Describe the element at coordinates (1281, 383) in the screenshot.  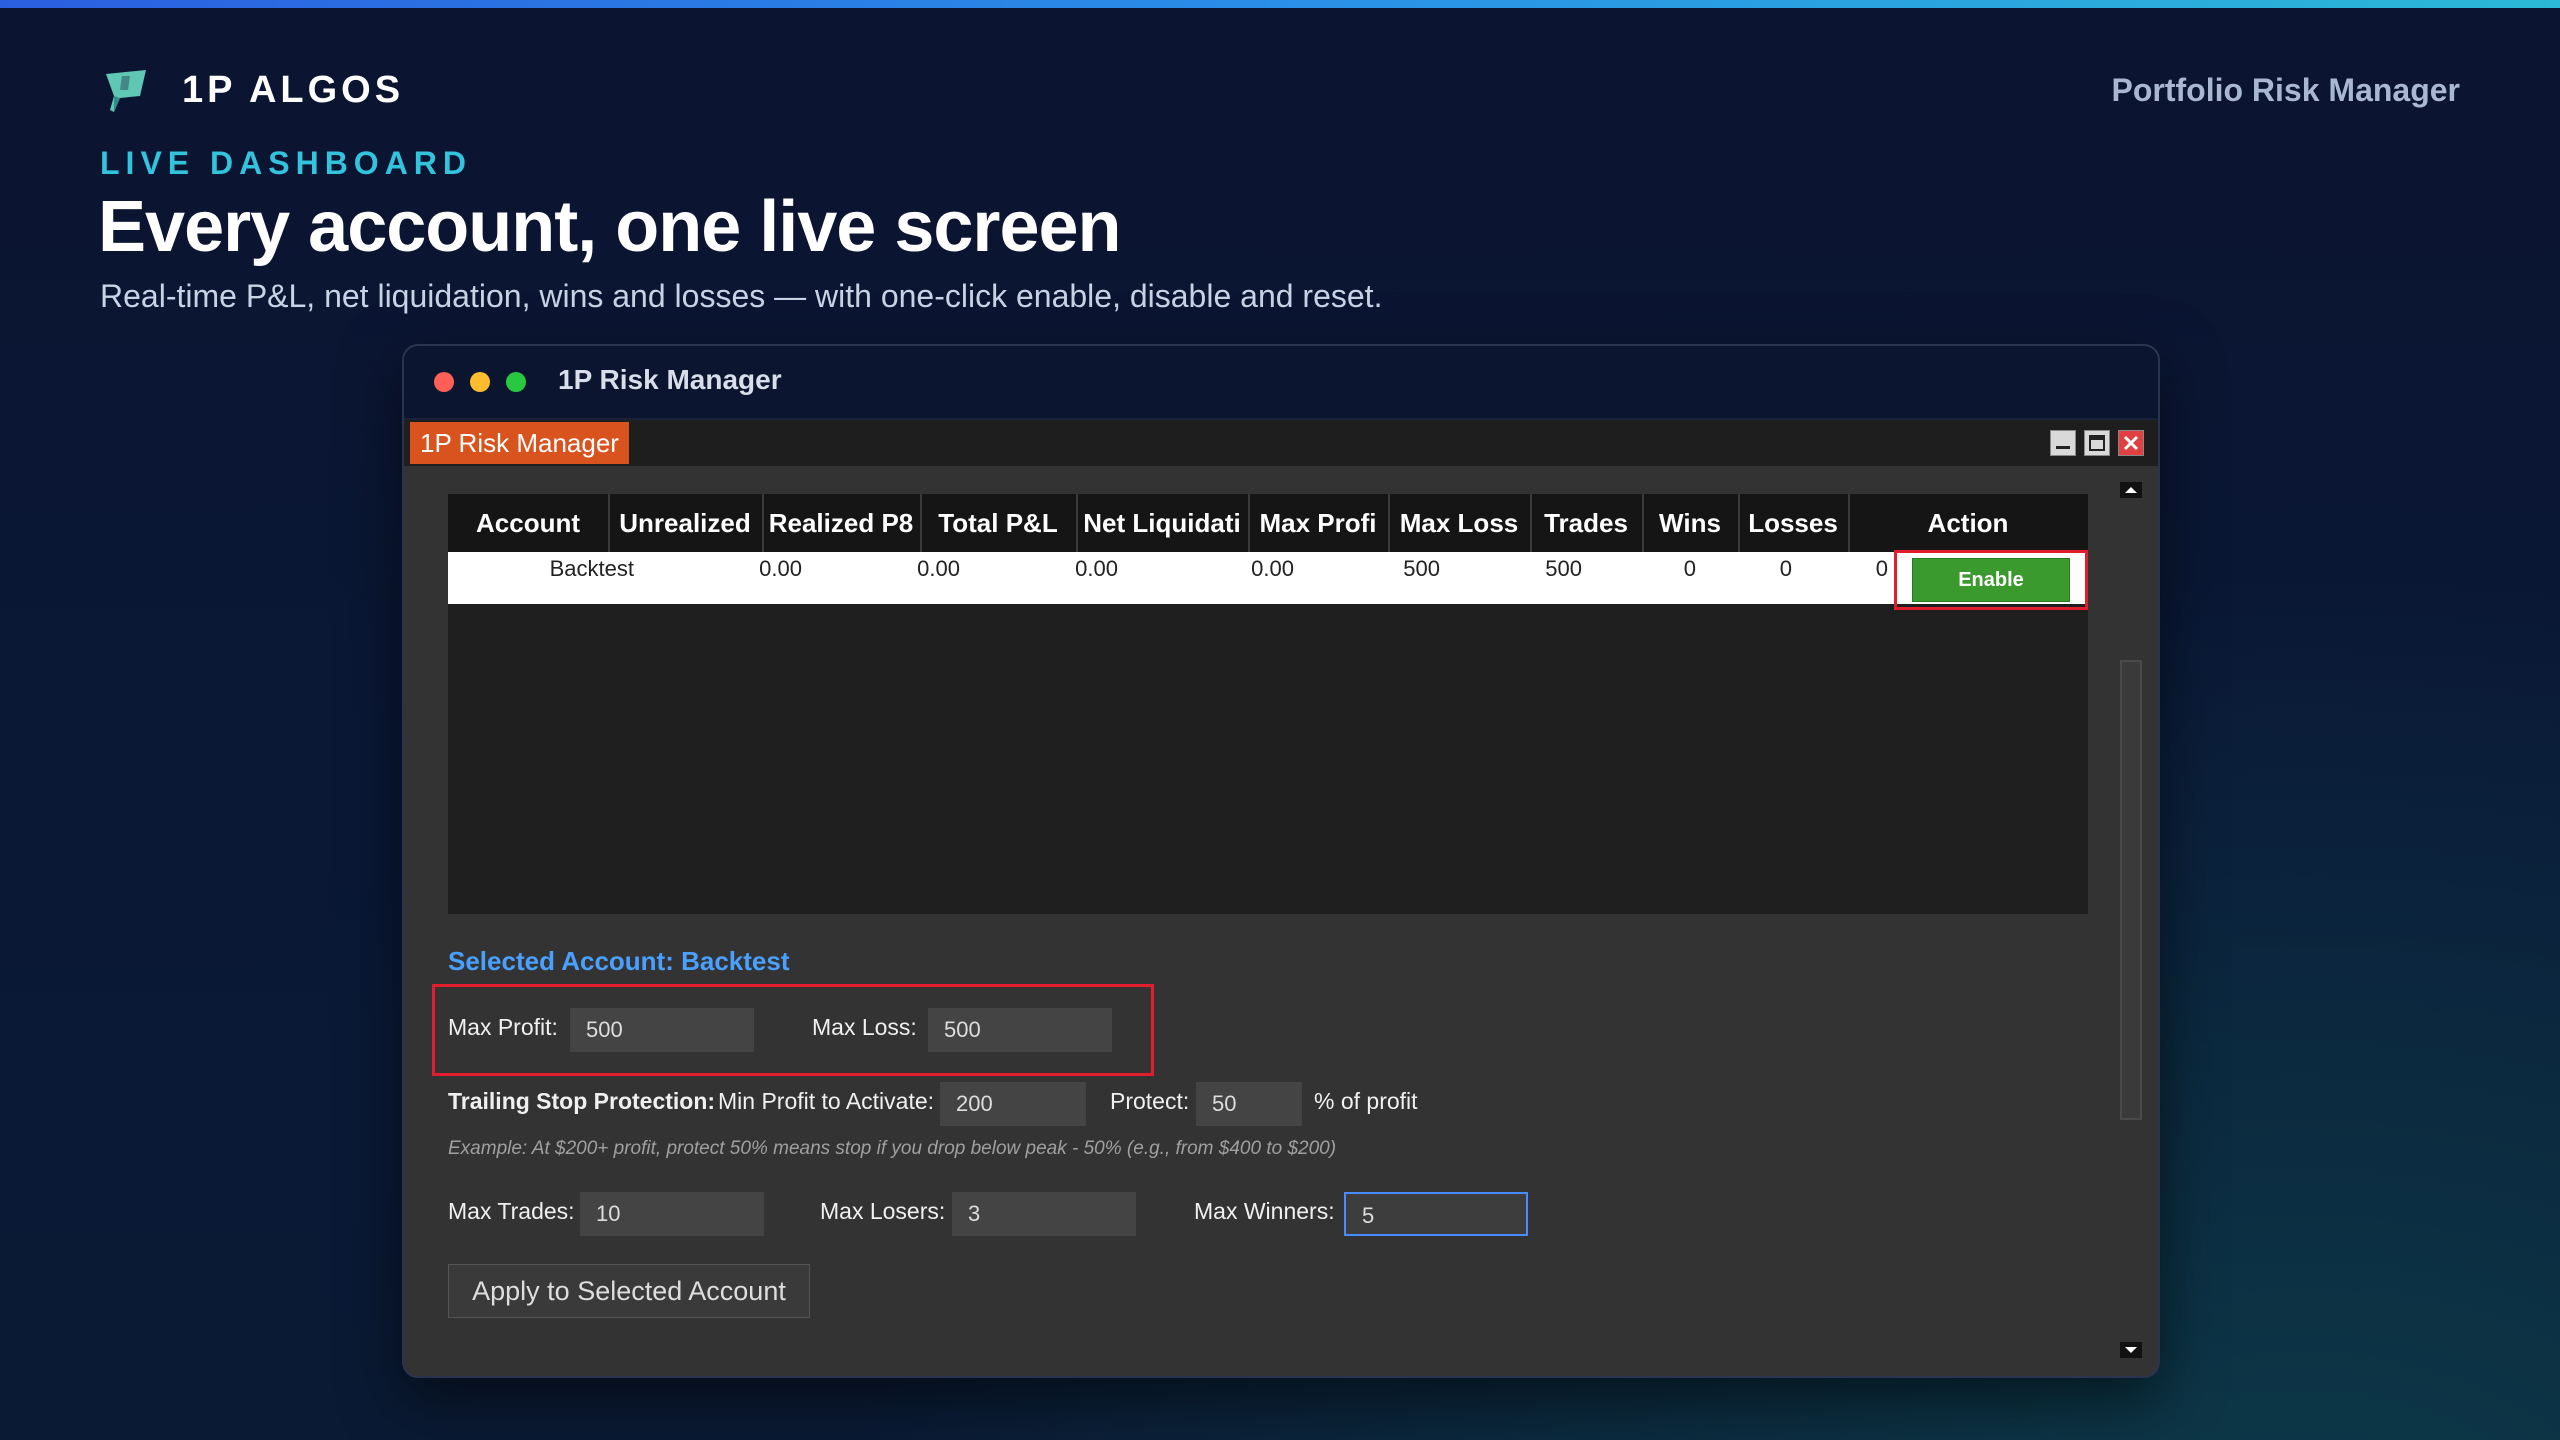
I see `window-titlebar: 1P Risk Manager` at that location.